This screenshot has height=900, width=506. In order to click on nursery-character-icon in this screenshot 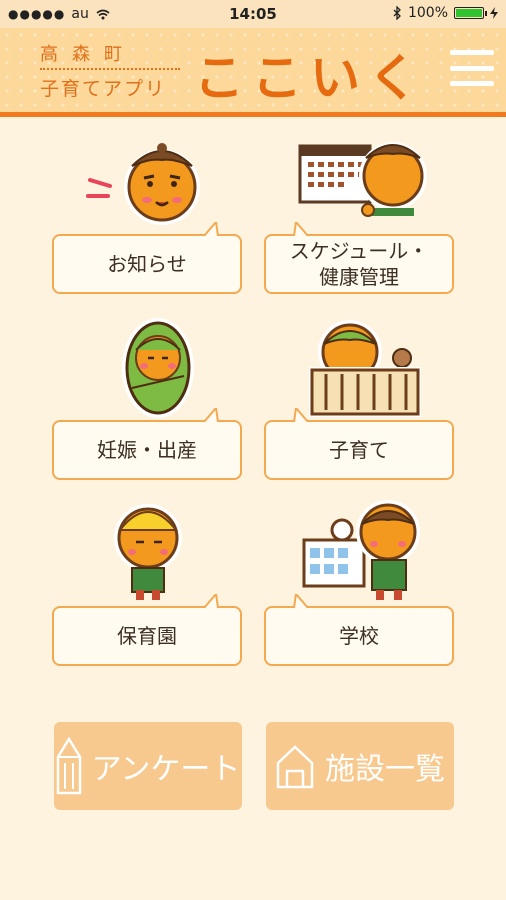, I will do `click(148, 552)`.